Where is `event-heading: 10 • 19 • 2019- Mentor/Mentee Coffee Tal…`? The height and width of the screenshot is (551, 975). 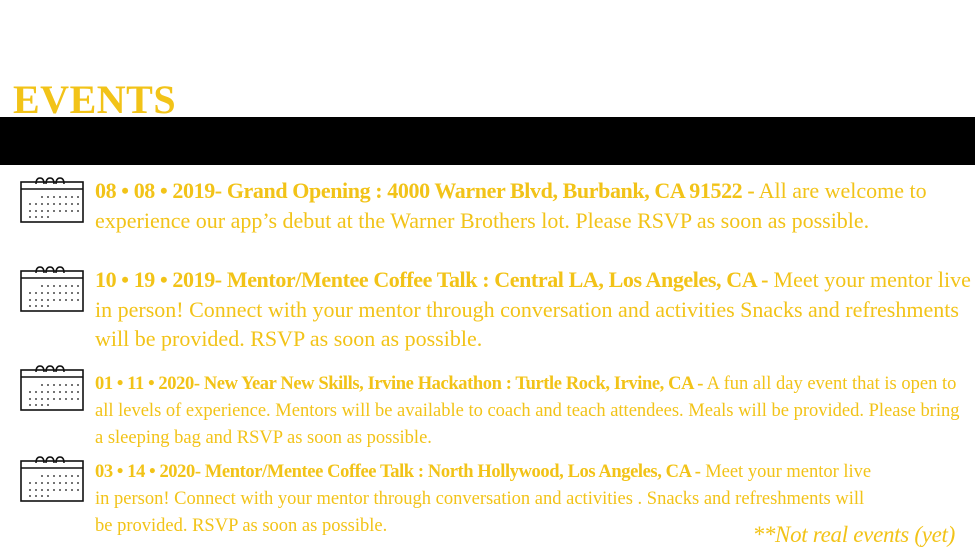
event-heading: 10 • 19 • 2019- Mentor/Mentee Coffee Tal… is located at coordinates (432, 279).